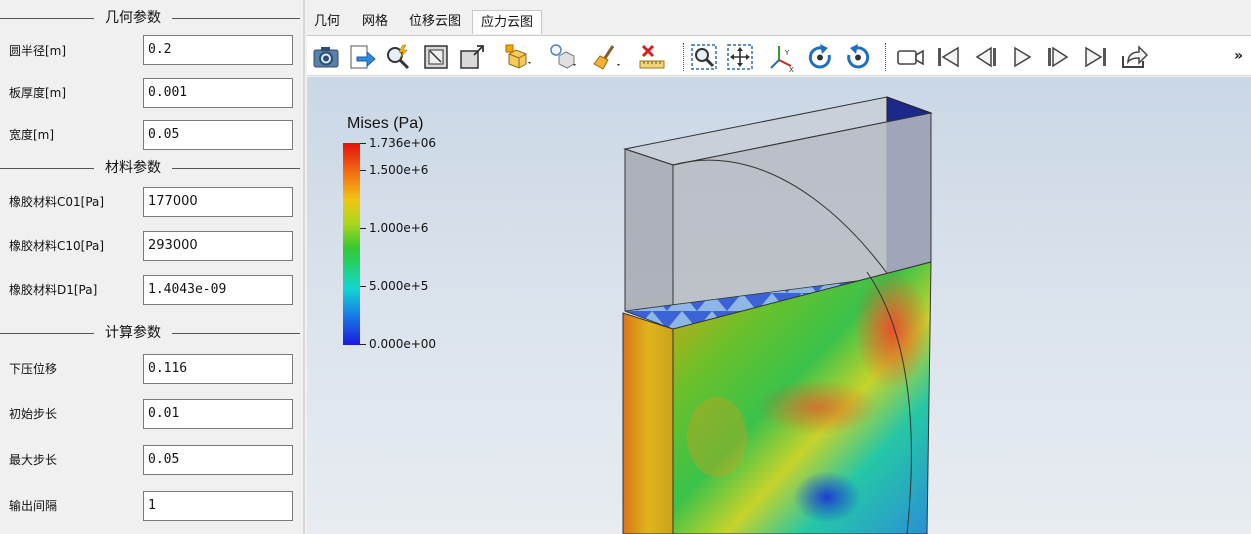 This screenshot has height=534, width=1251. I want to click on legend-label-max: 1.736e+06, so click(403, 143).